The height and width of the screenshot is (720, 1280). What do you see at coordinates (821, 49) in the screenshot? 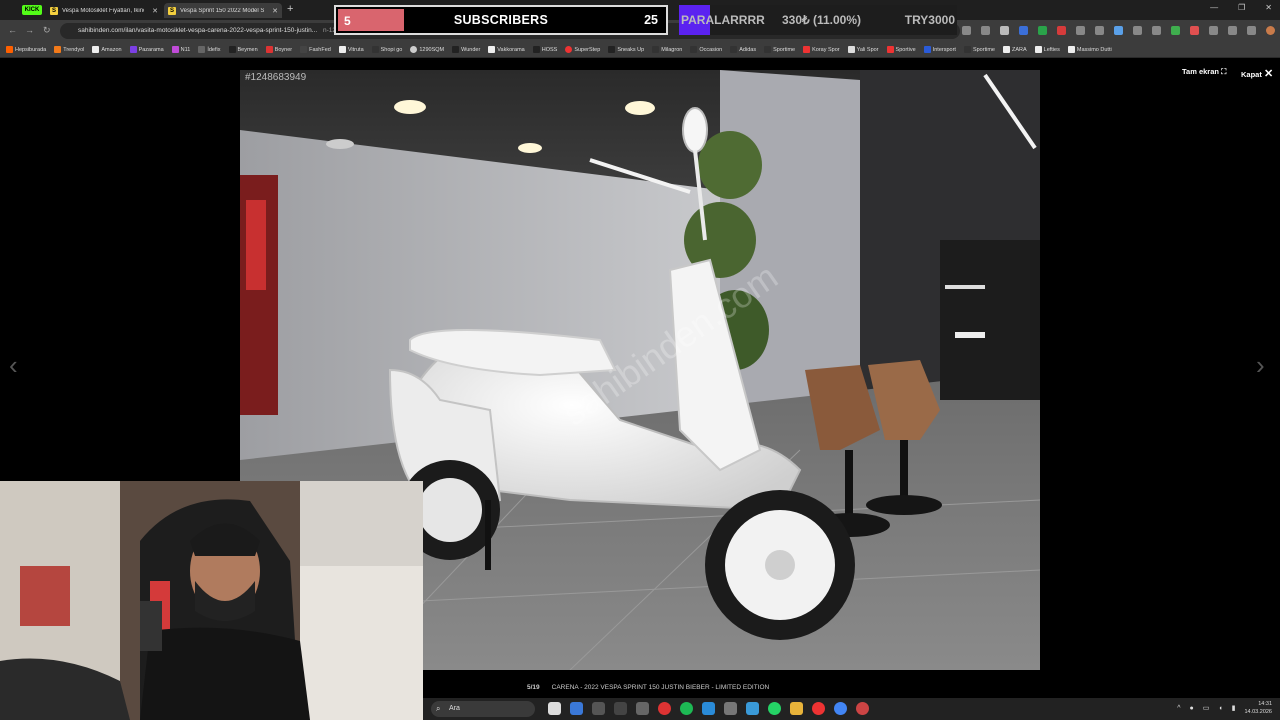
I see `bookmark-korayspor: Koray Spor` at bounding box center [821, 49].